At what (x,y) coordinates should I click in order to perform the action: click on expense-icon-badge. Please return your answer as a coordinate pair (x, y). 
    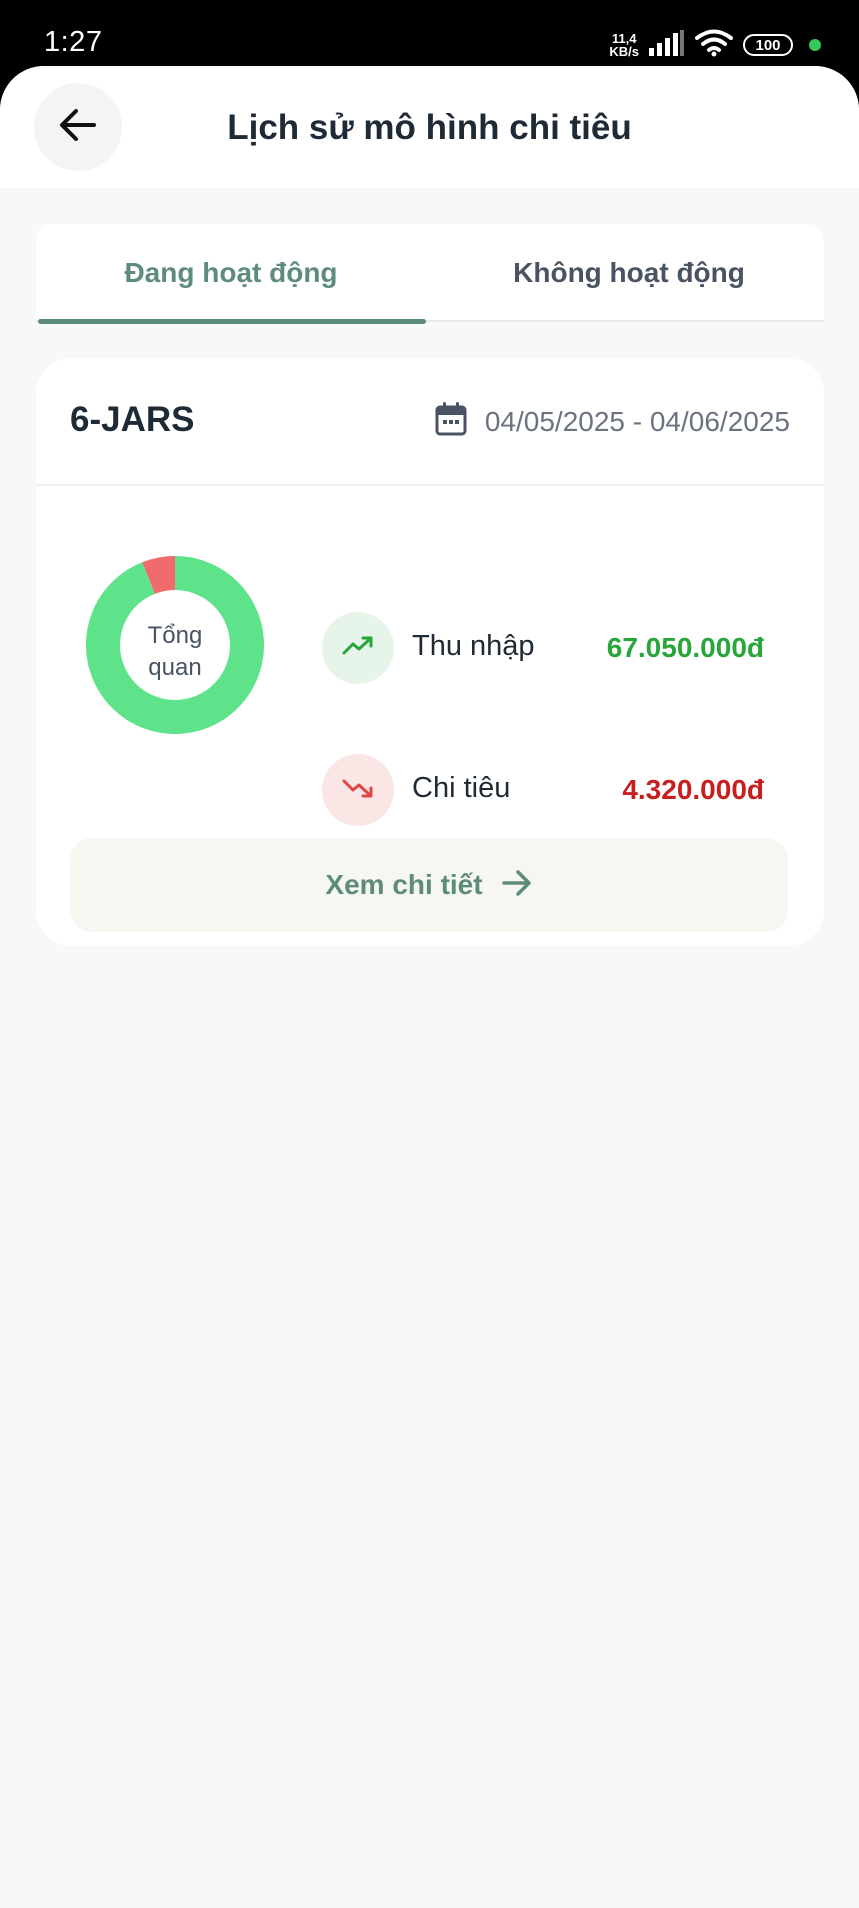
    Looking at the image, I should click on (358, 790).